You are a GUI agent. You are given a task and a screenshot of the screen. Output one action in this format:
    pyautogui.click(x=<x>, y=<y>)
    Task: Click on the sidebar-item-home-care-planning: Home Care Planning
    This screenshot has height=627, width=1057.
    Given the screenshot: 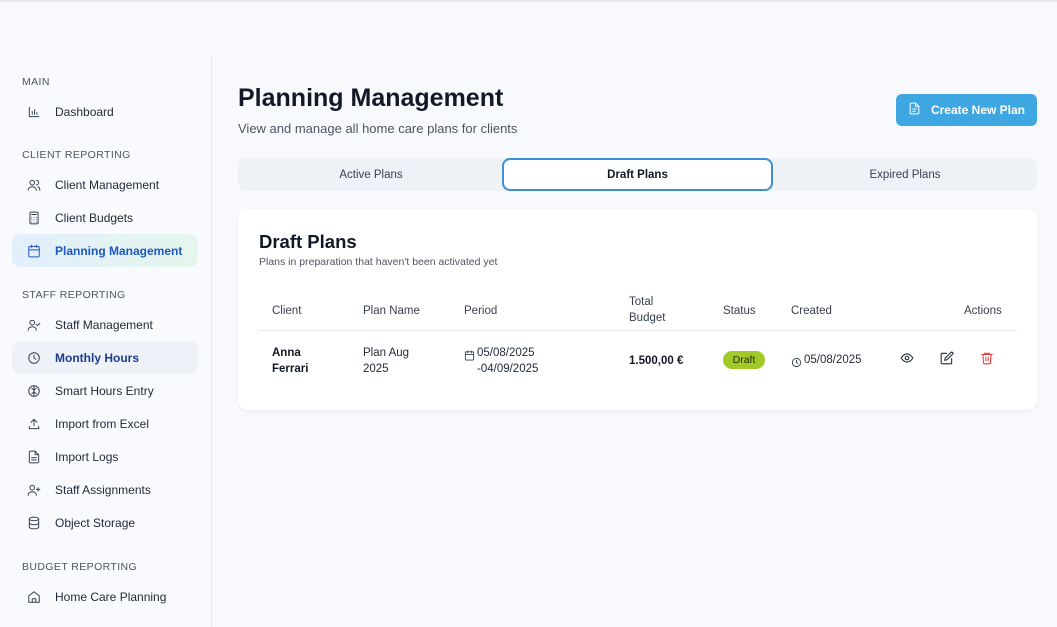 What is the action you would take?
    pyautogui.click(x=105, y=596)
    